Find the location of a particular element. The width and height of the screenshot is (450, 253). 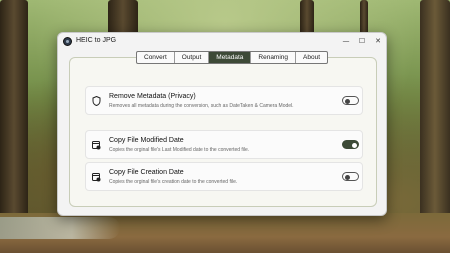

tab-metadata: Metadata is located at coordinates (230, 57).